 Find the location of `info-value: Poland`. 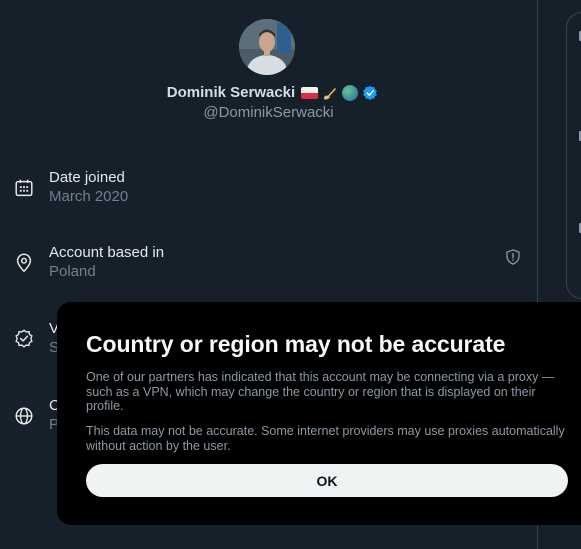

info-value: Poland is located at coordinates (72, 271).